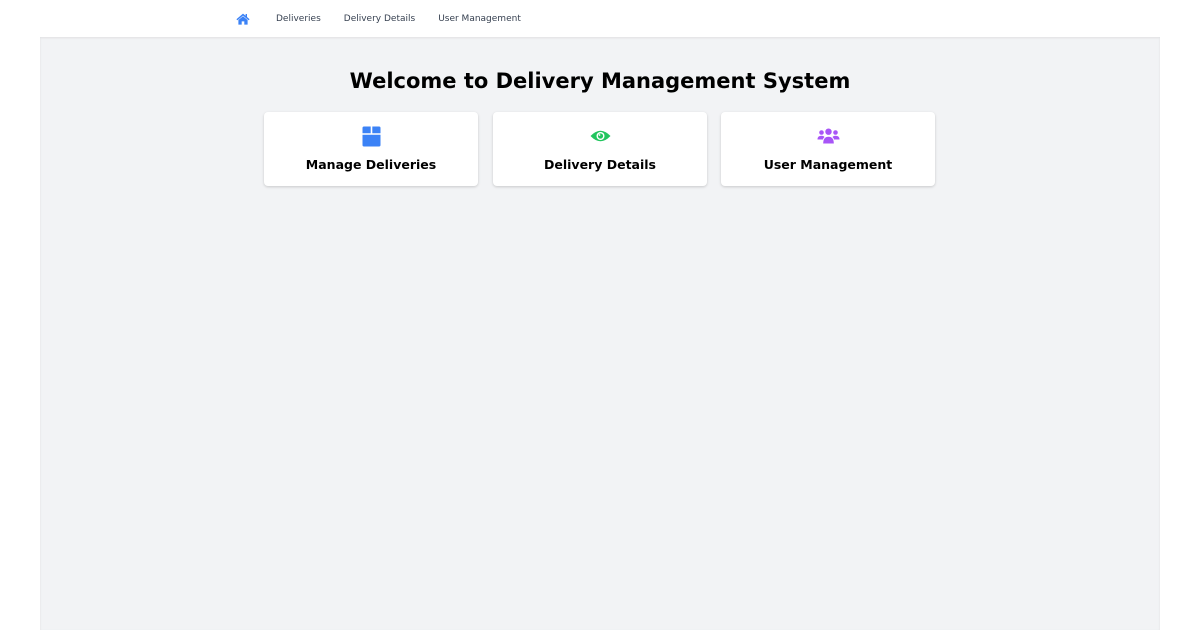  What do you see at coordinates (828, 149) in the screenshot?
I see `user-management-card: User Management` at bounding box center [828, 149].